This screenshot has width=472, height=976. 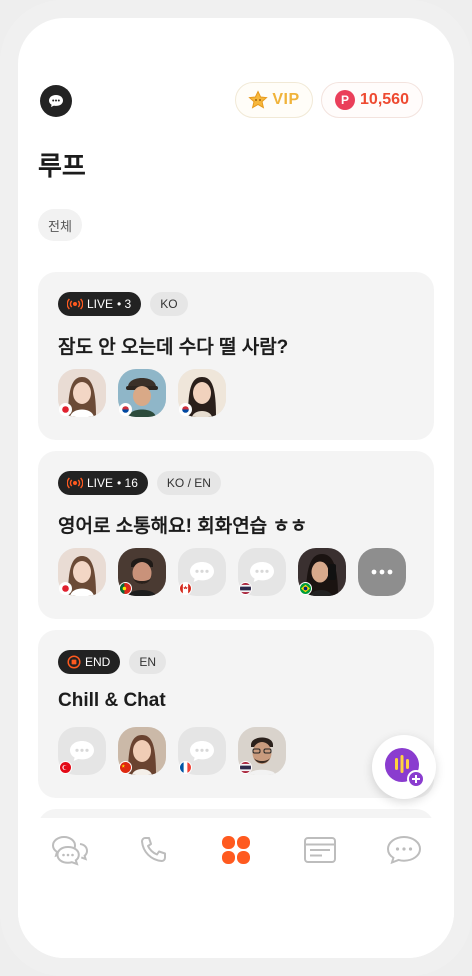 I want to click on filter-chip-all: 전체, so click(x=60, y=225).